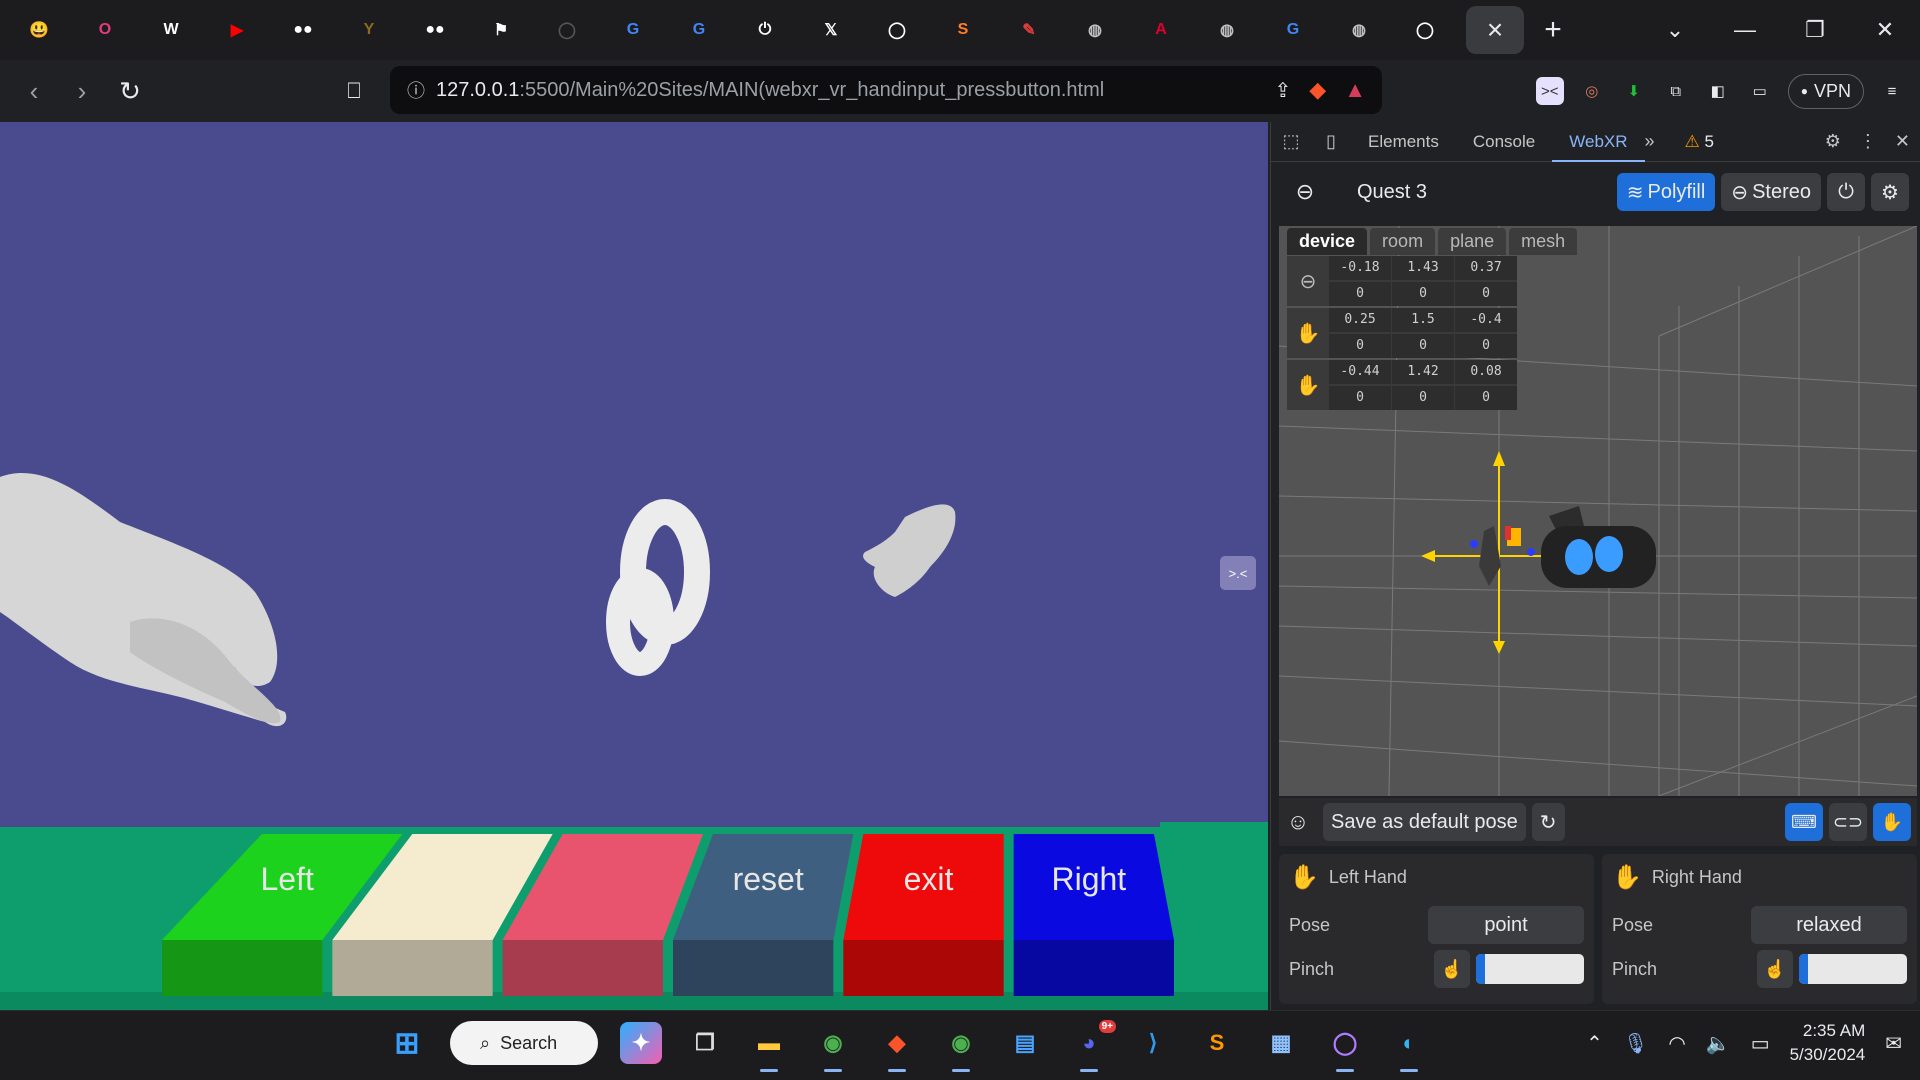 The height and width of the screenshot is (1080, 1920). What do you see at coordinates (1530, 969) in the screenshot?
I see `left-pinch-slider` at bounding box center [1530, 969].